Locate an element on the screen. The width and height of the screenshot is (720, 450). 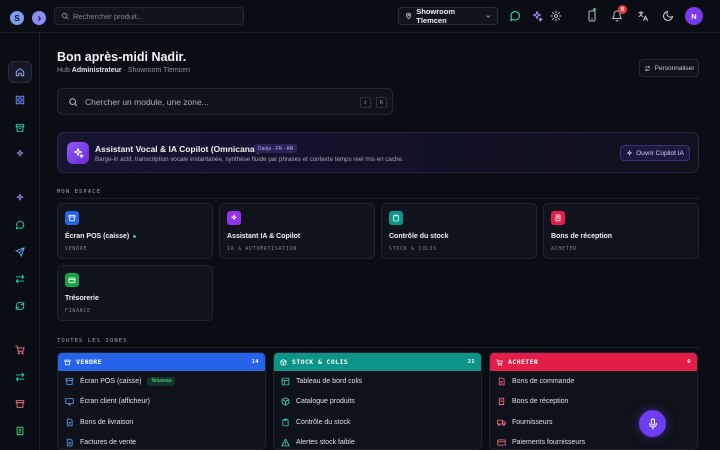
zone-link-pos: Écran POS (caisse) Nouveau is located at coordinates (161, 381).